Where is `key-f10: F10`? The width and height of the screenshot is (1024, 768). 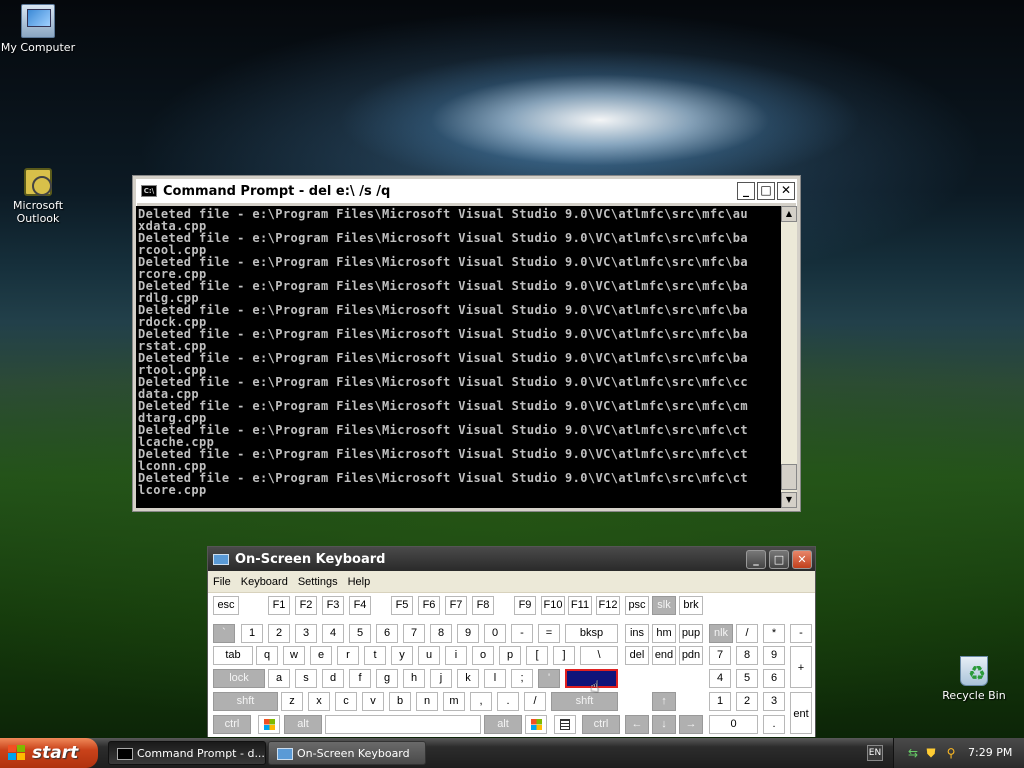 key-f10: F10 is located at coordinates (553, 605).